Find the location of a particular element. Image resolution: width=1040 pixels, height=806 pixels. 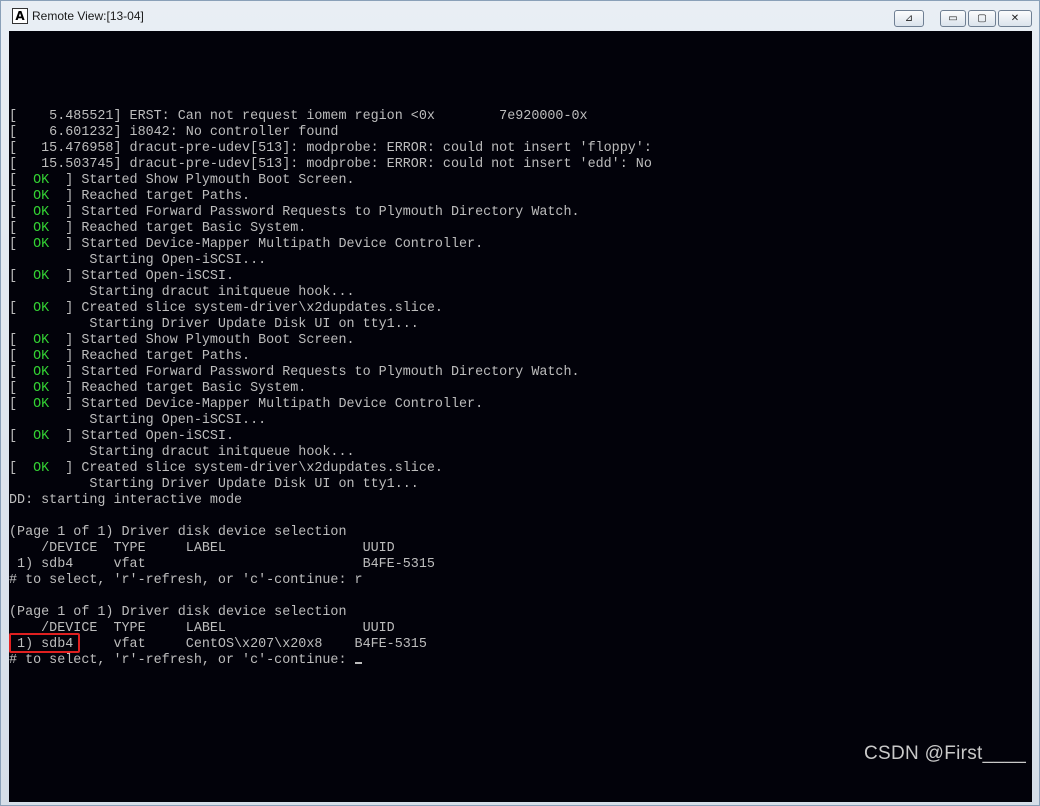

window-title: Remote View:[13-04] is located at coordinates (88, 16).